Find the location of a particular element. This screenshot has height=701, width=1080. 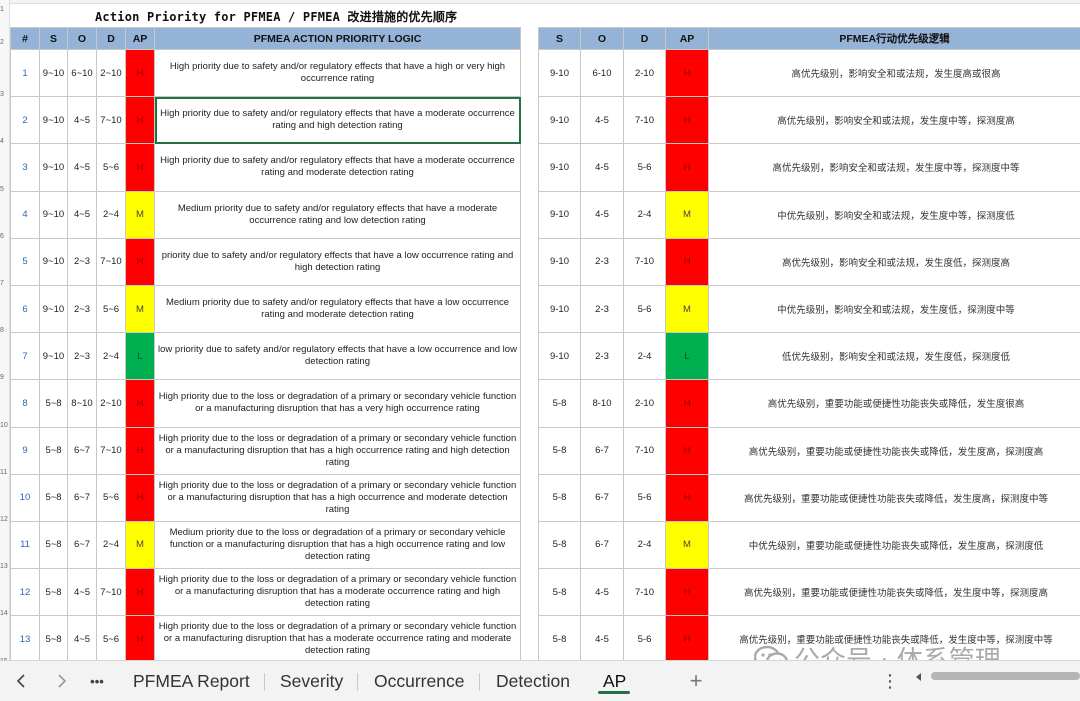

chevron-left-icon is located at coordinates (22, 681).